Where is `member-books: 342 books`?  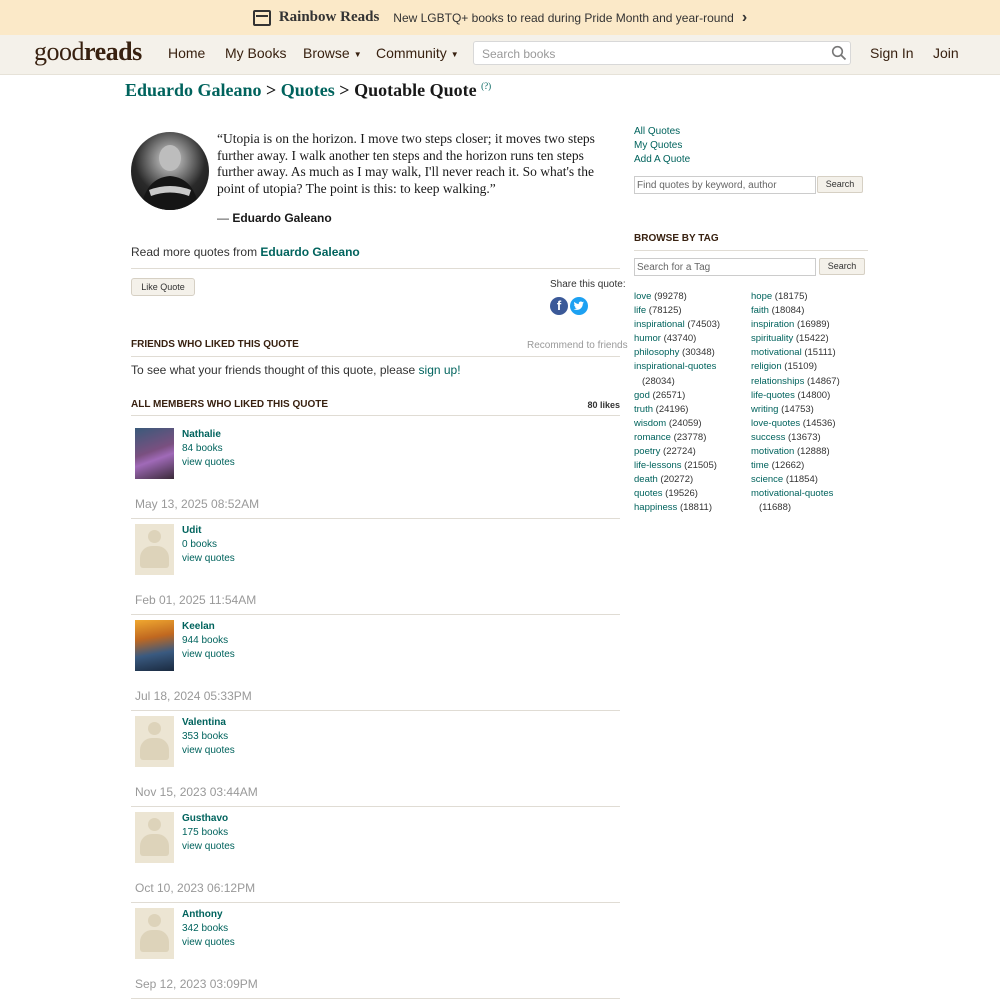
member-books: 342 books is located at coordinates (205, 928).